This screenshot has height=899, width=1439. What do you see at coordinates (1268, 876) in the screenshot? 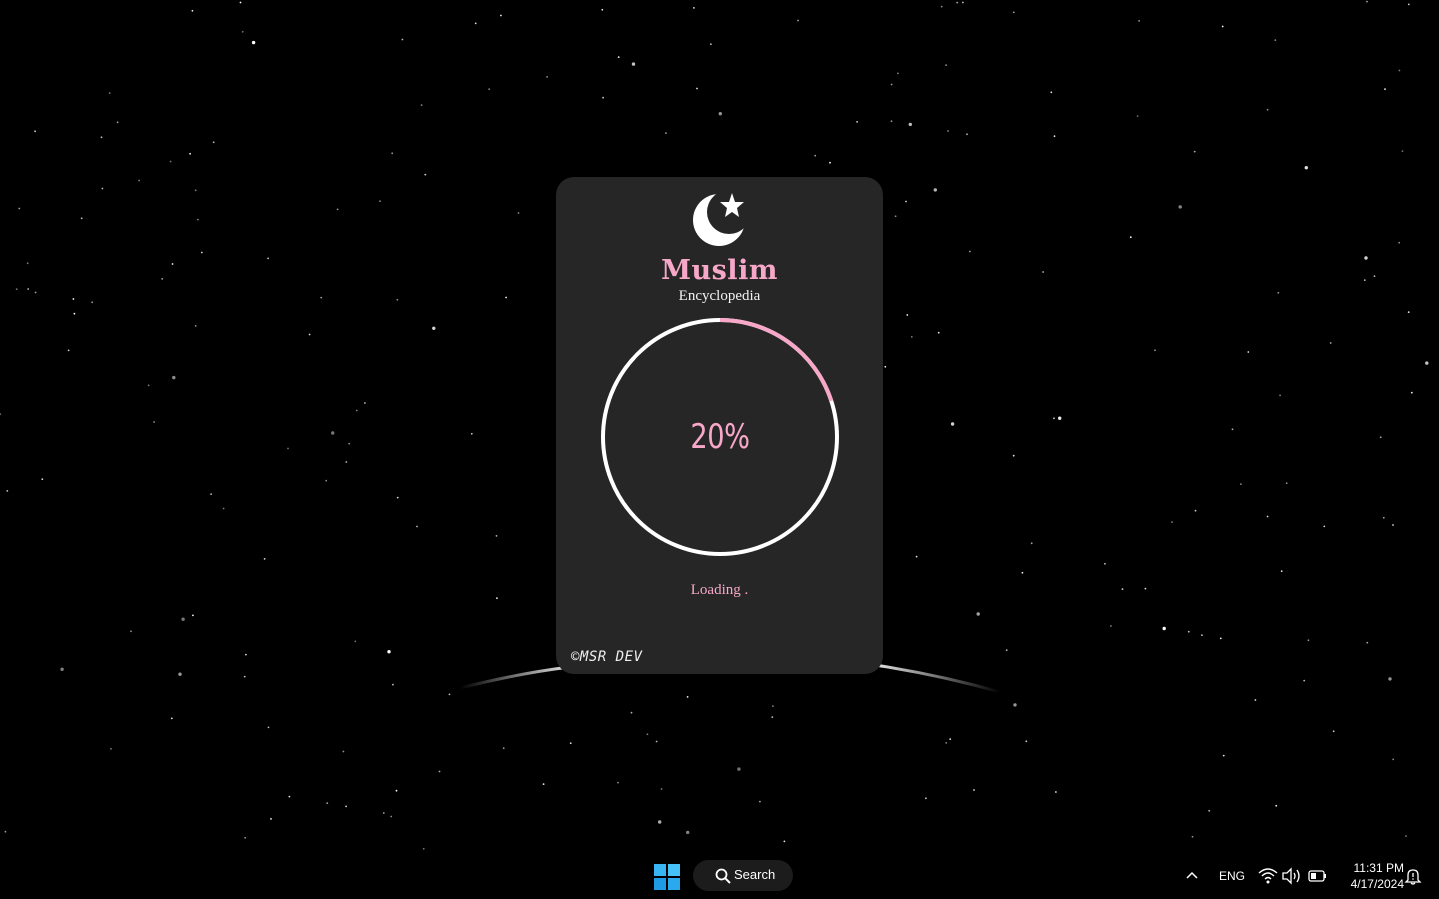
I see `wifi-icon` at bounding box center [1268, 876].